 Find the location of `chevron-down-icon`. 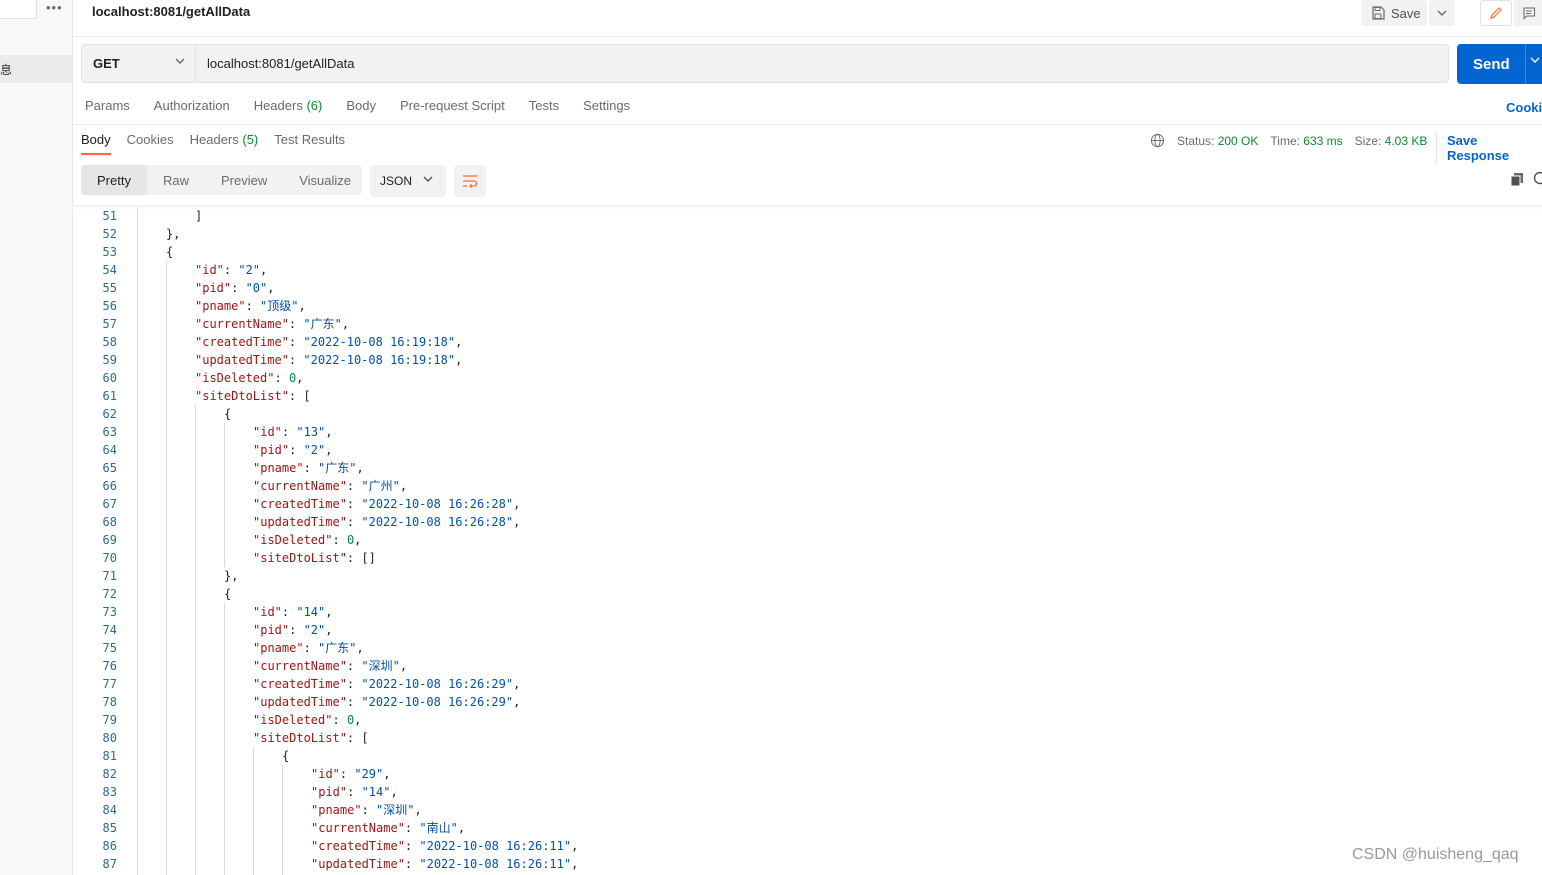

chevron-down-icon is located at coordinates (1535, 60).